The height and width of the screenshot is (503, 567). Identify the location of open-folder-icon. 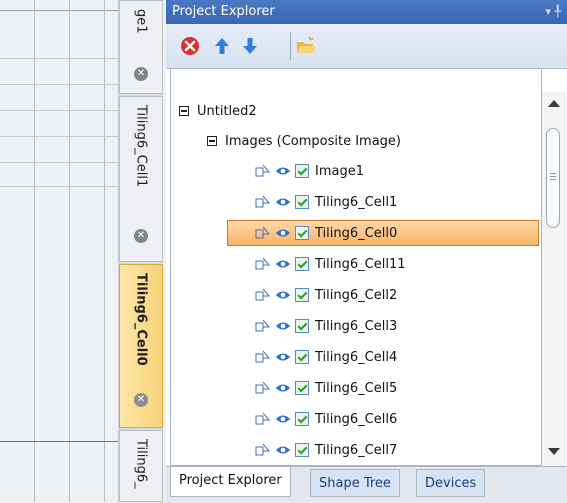
(306, 46).